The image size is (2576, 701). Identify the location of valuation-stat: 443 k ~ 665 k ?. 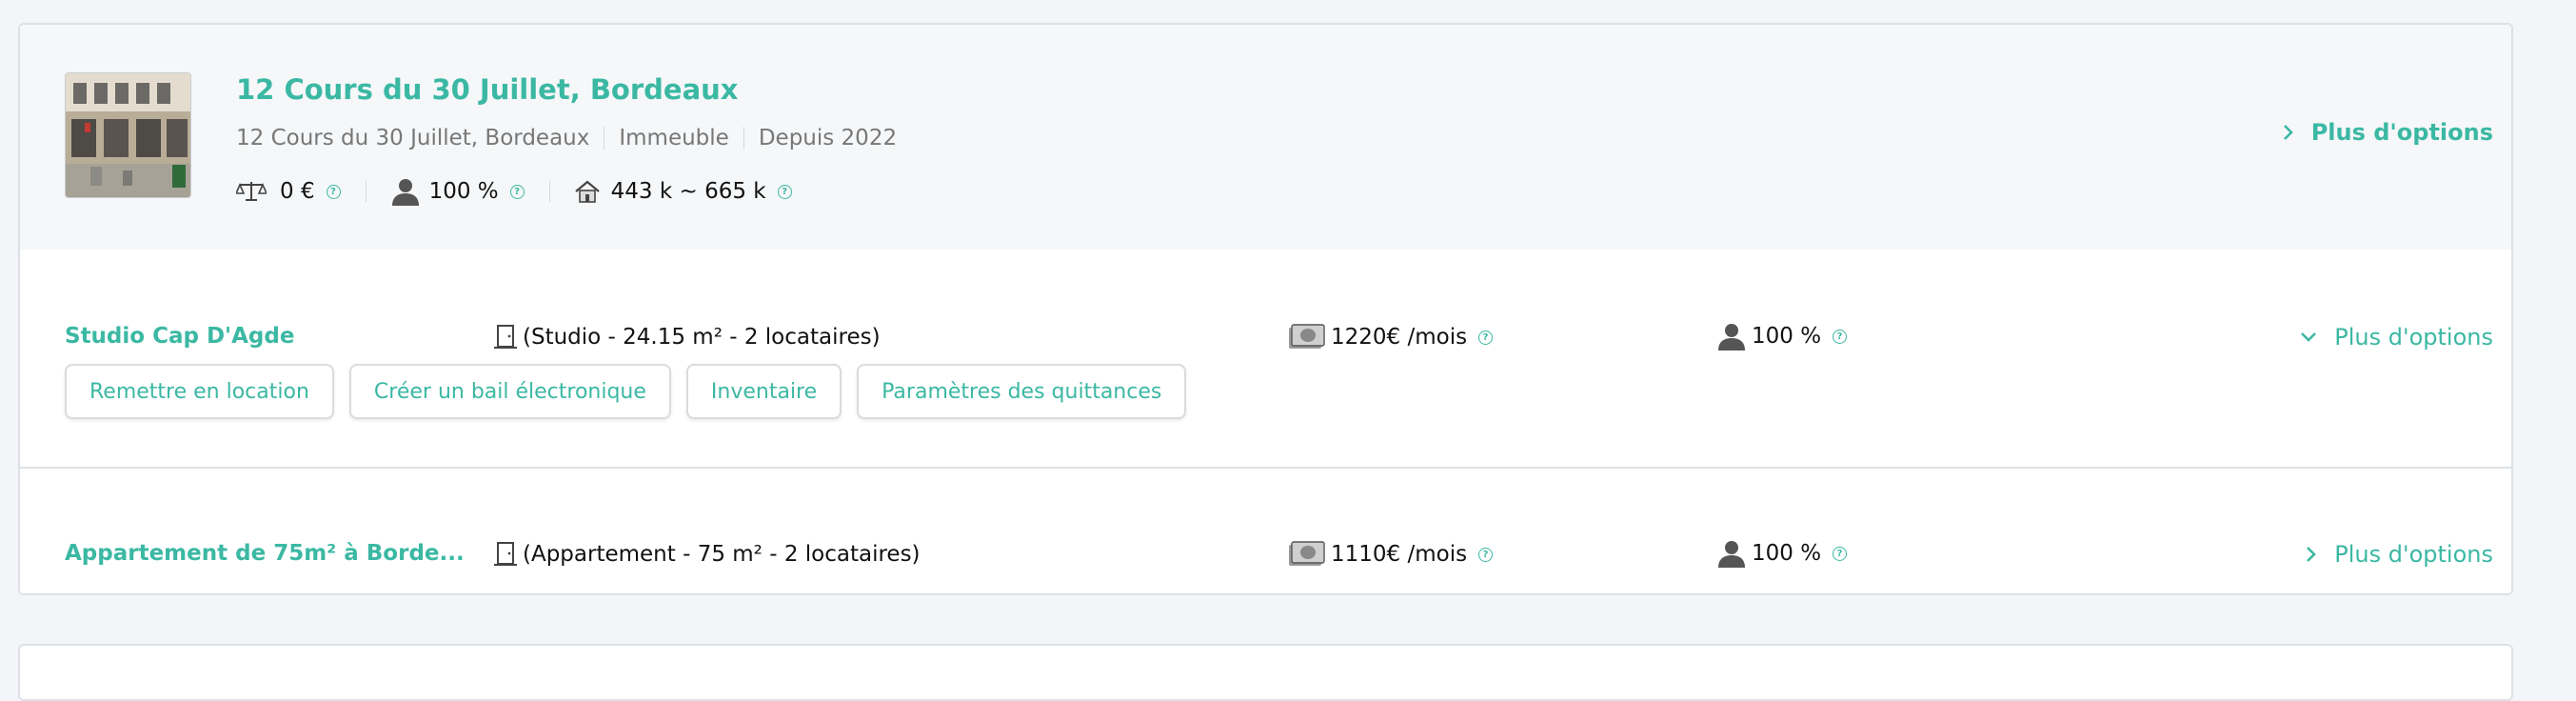
(683, 191).